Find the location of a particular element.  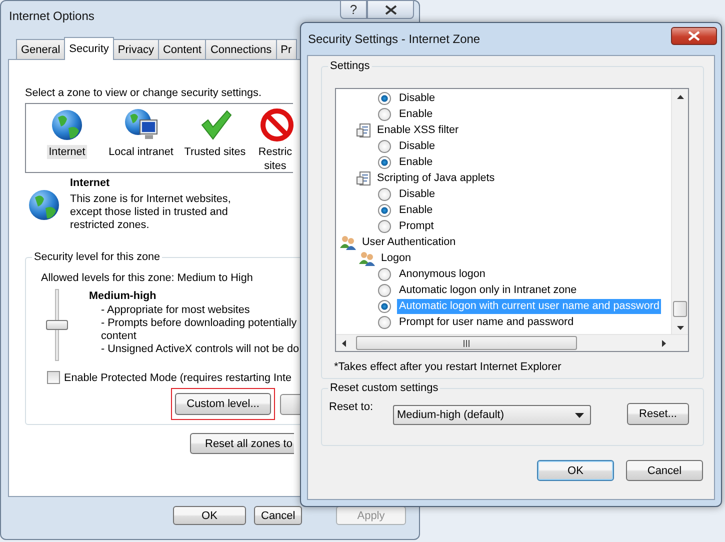

right-arrow-icon is located at coordinates (664, 343).